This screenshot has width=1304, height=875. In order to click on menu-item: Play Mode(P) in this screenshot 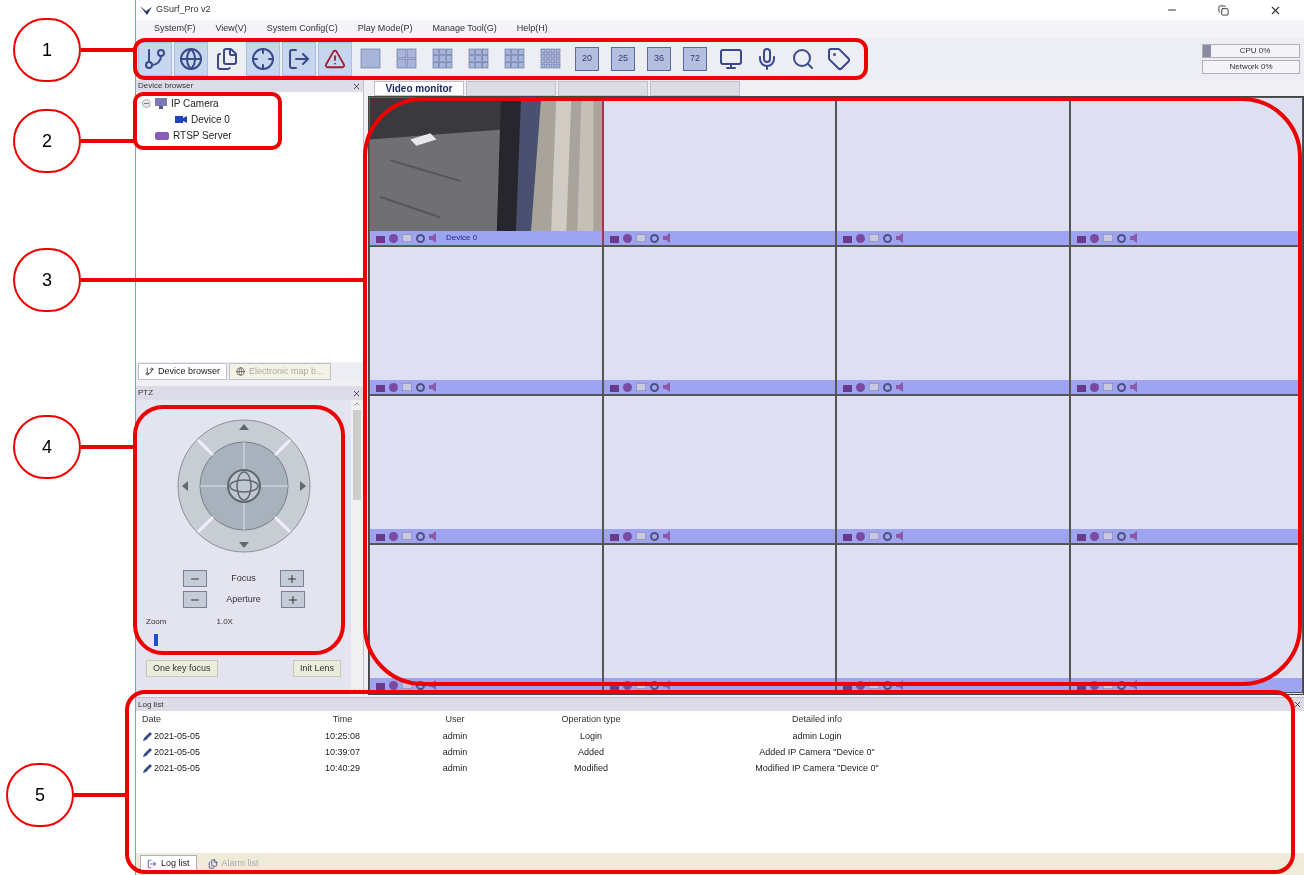, I will do `click(385, 29)`.